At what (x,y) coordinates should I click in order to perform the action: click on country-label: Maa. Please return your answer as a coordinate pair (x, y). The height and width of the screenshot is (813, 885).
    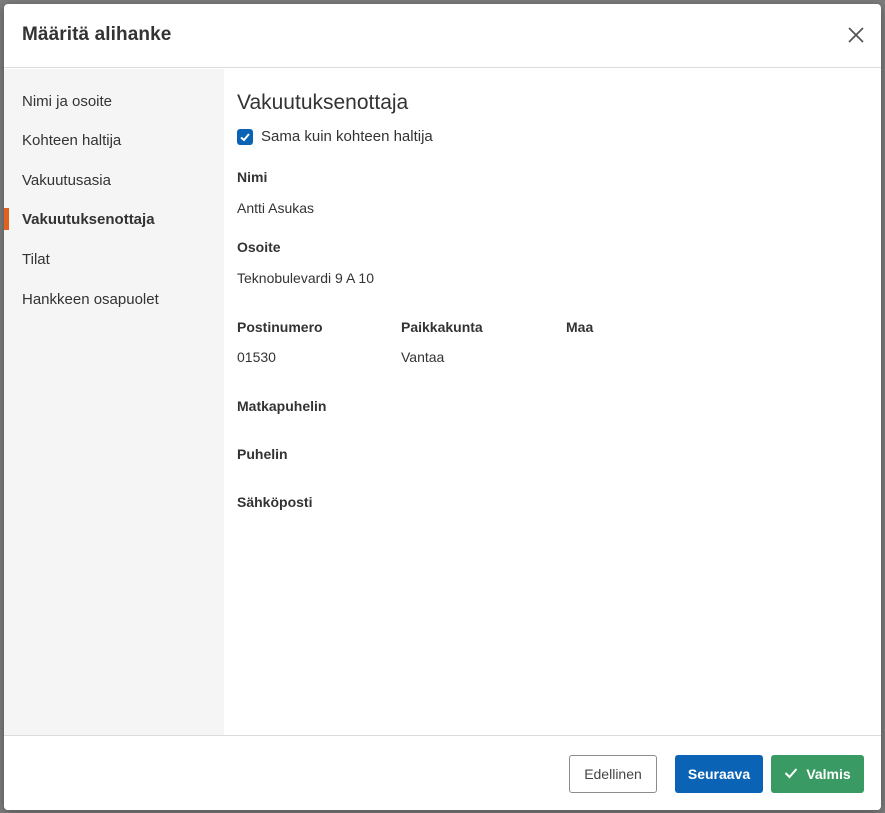
    Looking at the image, I should click on (580, 327).